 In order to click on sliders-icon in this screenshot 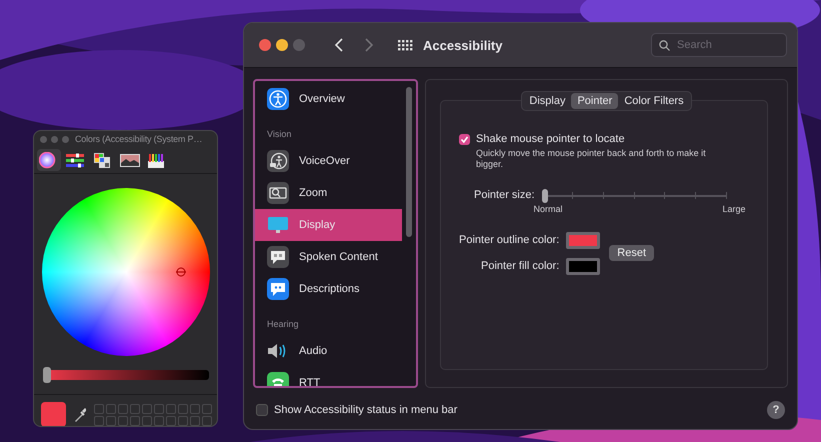, I will do `click(76, 160)`.